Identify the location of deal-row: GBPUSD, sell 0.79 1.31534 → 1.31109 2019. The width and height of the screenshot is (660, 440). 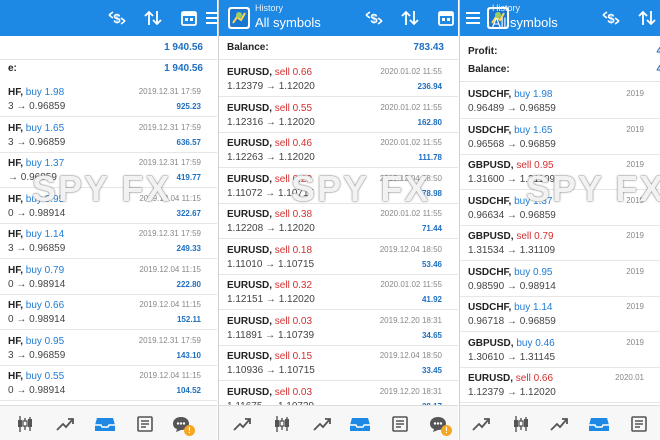
(560, 243).